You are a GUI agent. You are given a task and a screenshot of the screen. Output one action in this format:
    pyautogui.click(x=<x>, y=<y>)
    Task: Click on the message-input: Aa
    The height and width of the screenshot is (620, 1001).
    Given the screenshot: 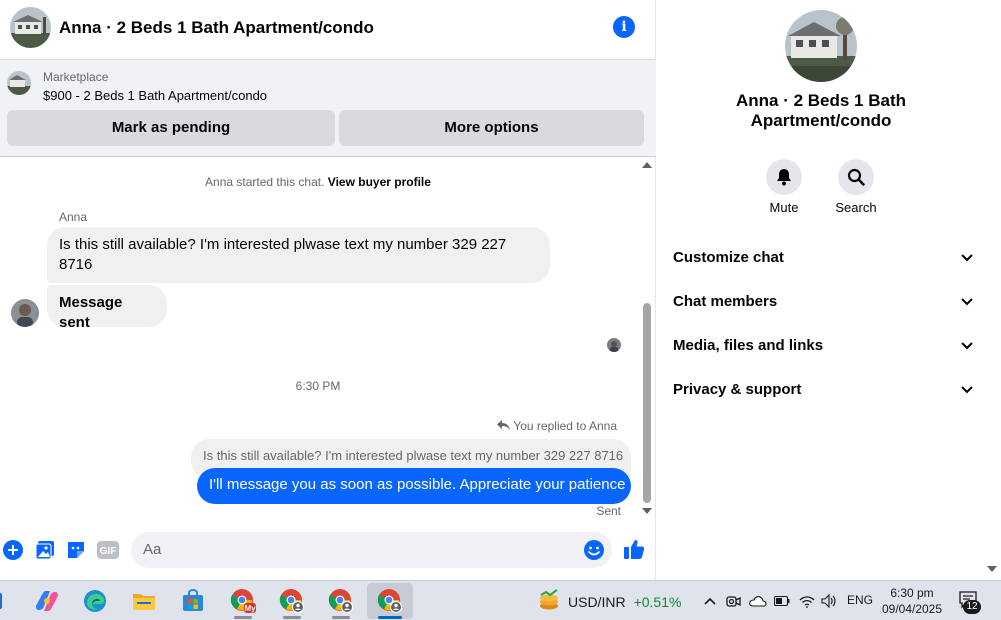 What is the action you would take?
    pyautogui.click(x=371, y=550)
    